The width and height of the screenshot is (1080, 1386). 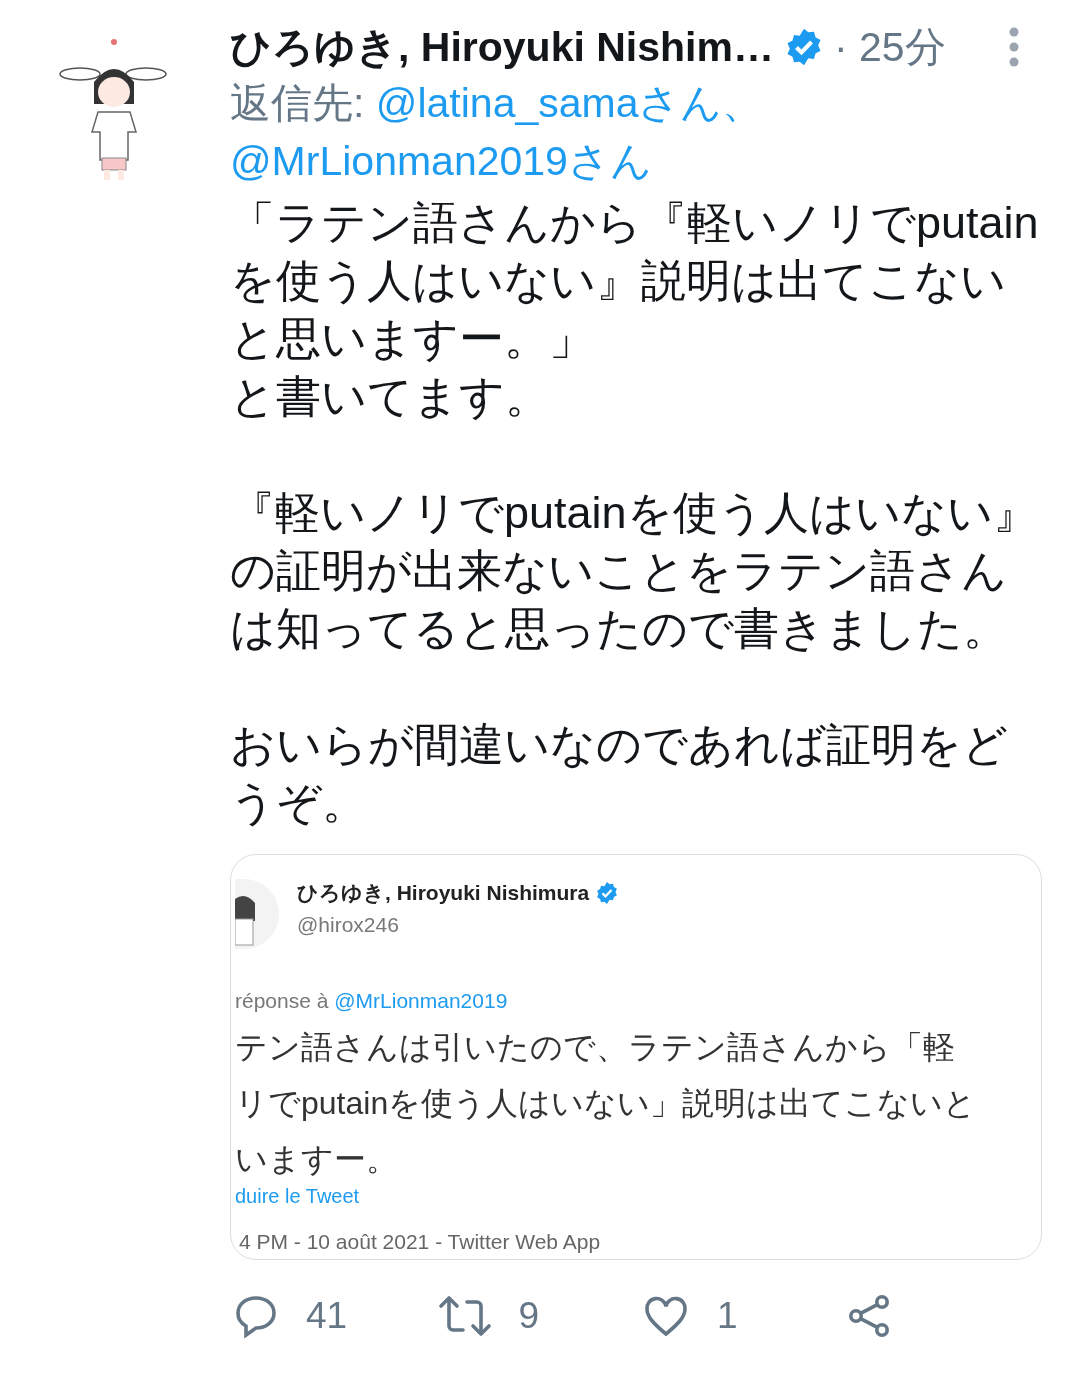 I want to click on embedded-handle: @hirox246, so click(x=348, y=925).